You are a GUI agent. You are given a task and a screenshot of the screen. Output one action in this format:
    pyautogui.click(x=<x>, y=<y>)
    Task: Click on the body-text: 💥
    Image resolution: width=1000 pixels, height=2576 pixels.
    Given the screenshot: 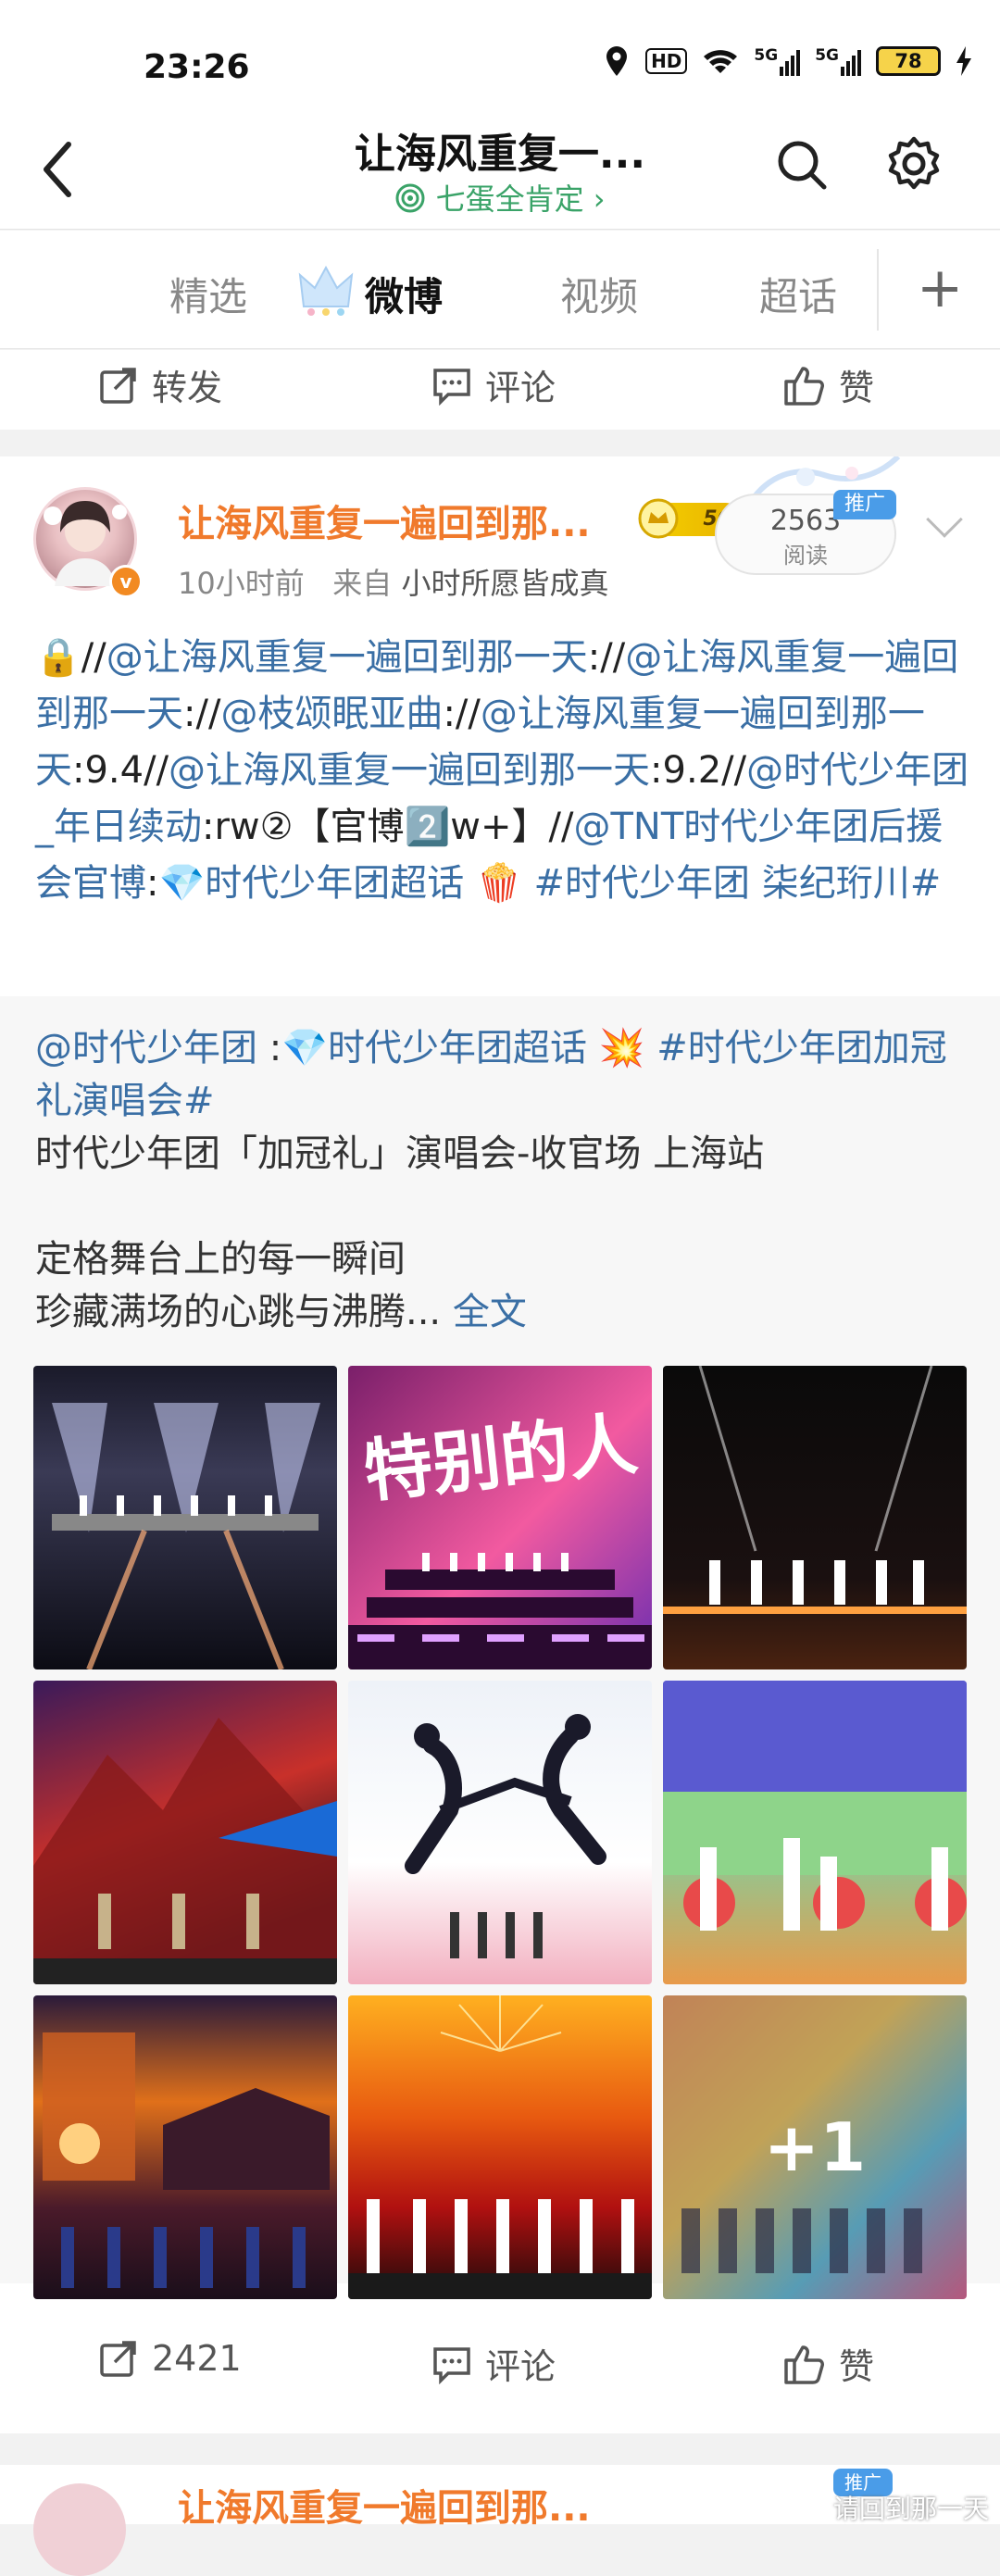 What is the action you would take?
    pyautogui.click(x=622, y=1048)
    